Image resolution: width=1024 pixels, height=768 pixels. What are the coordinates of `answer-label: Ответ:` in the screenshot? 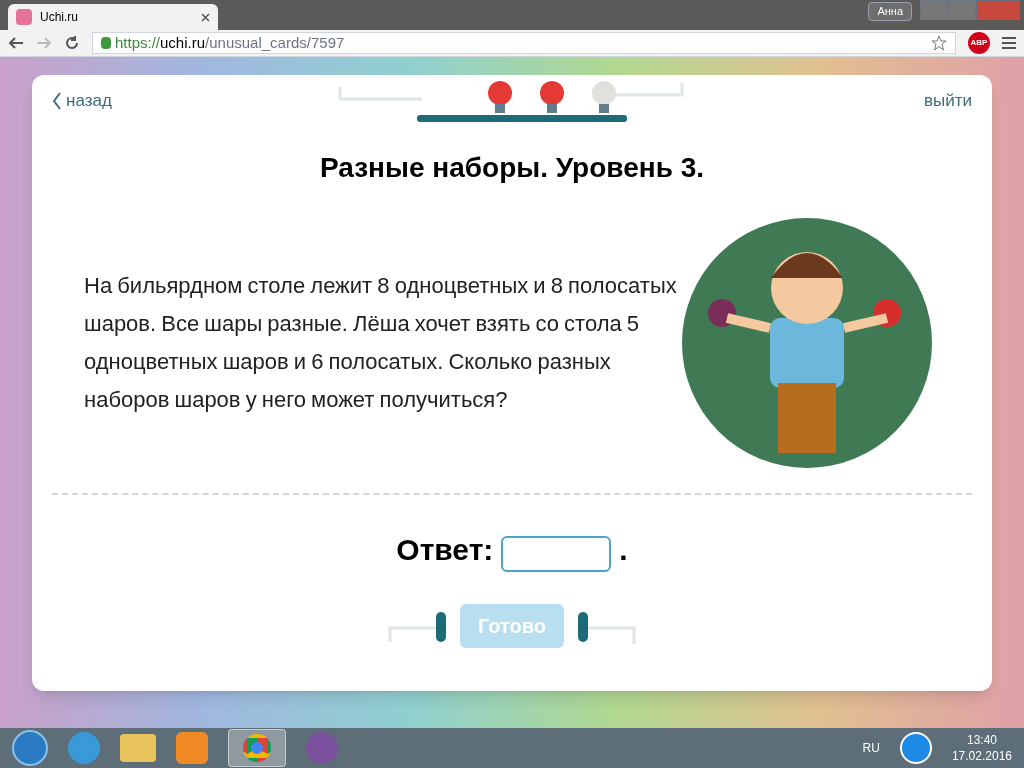 It's located at (445, 550).